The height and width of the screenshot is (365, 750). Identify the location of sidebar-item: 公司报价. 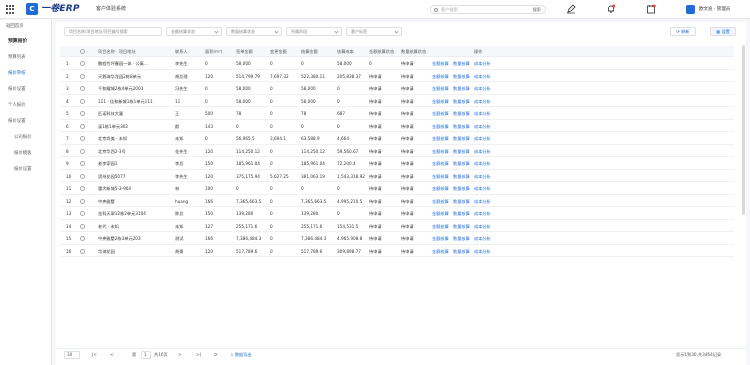
(26, 138).